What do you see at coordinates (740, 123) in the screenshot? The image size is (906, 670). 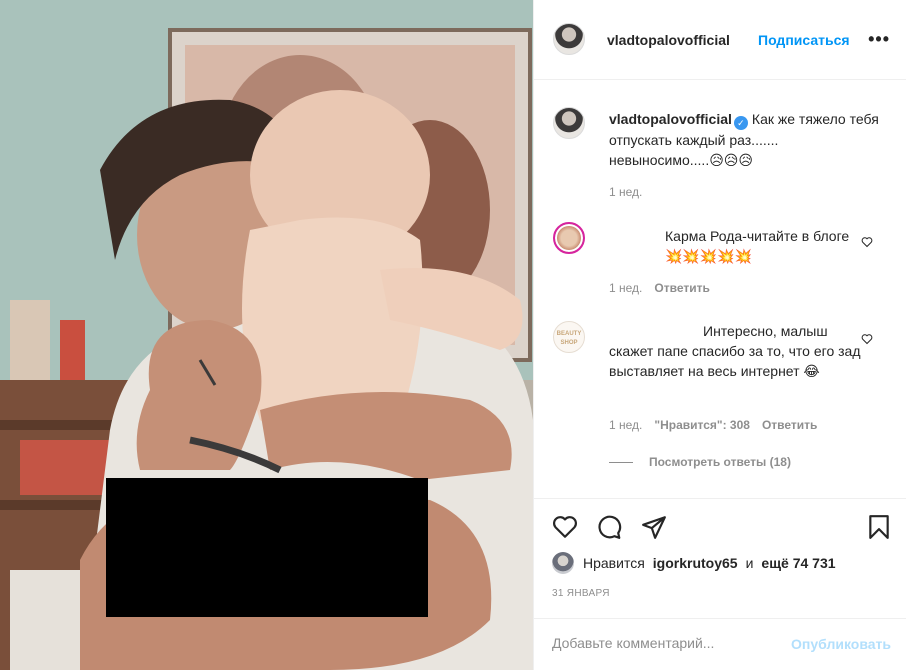 I see `verified-badge-icon: ✓` at bounding box center [740, 123].